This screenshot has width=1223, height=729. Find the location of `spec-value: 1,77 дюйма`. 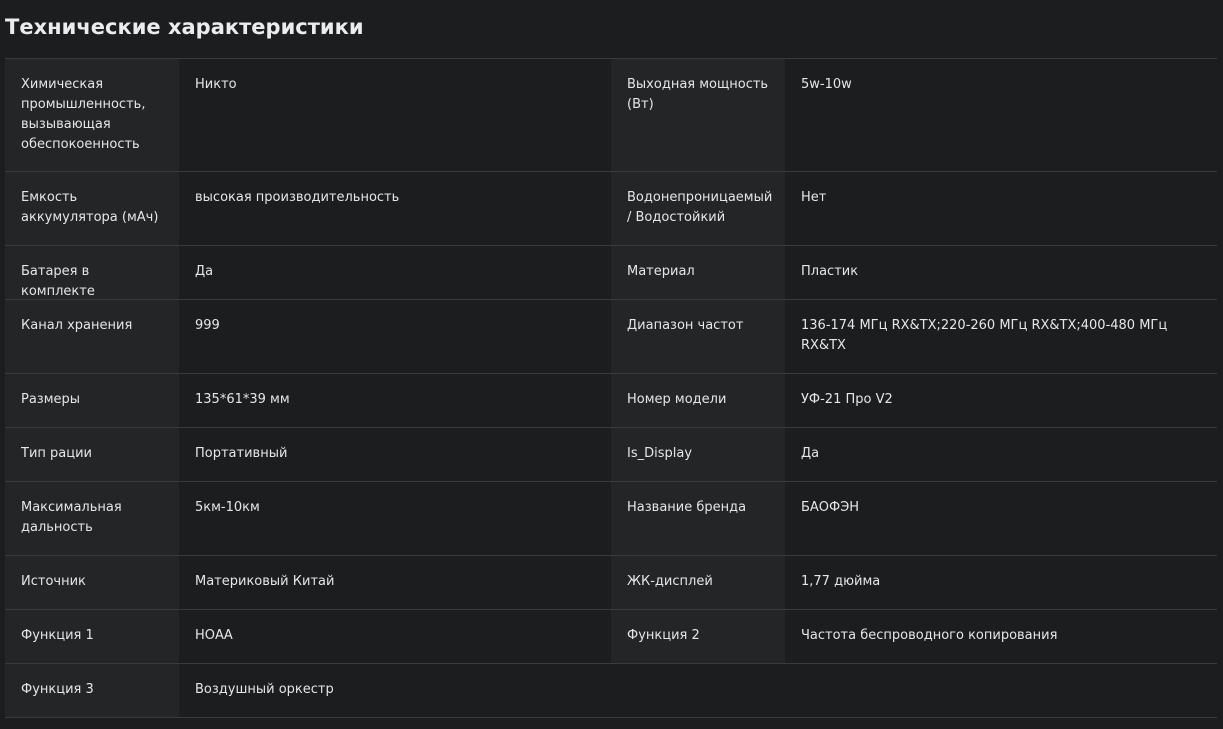

spec-value: 1,77 дюйма is located at coordinates (1001, 582).